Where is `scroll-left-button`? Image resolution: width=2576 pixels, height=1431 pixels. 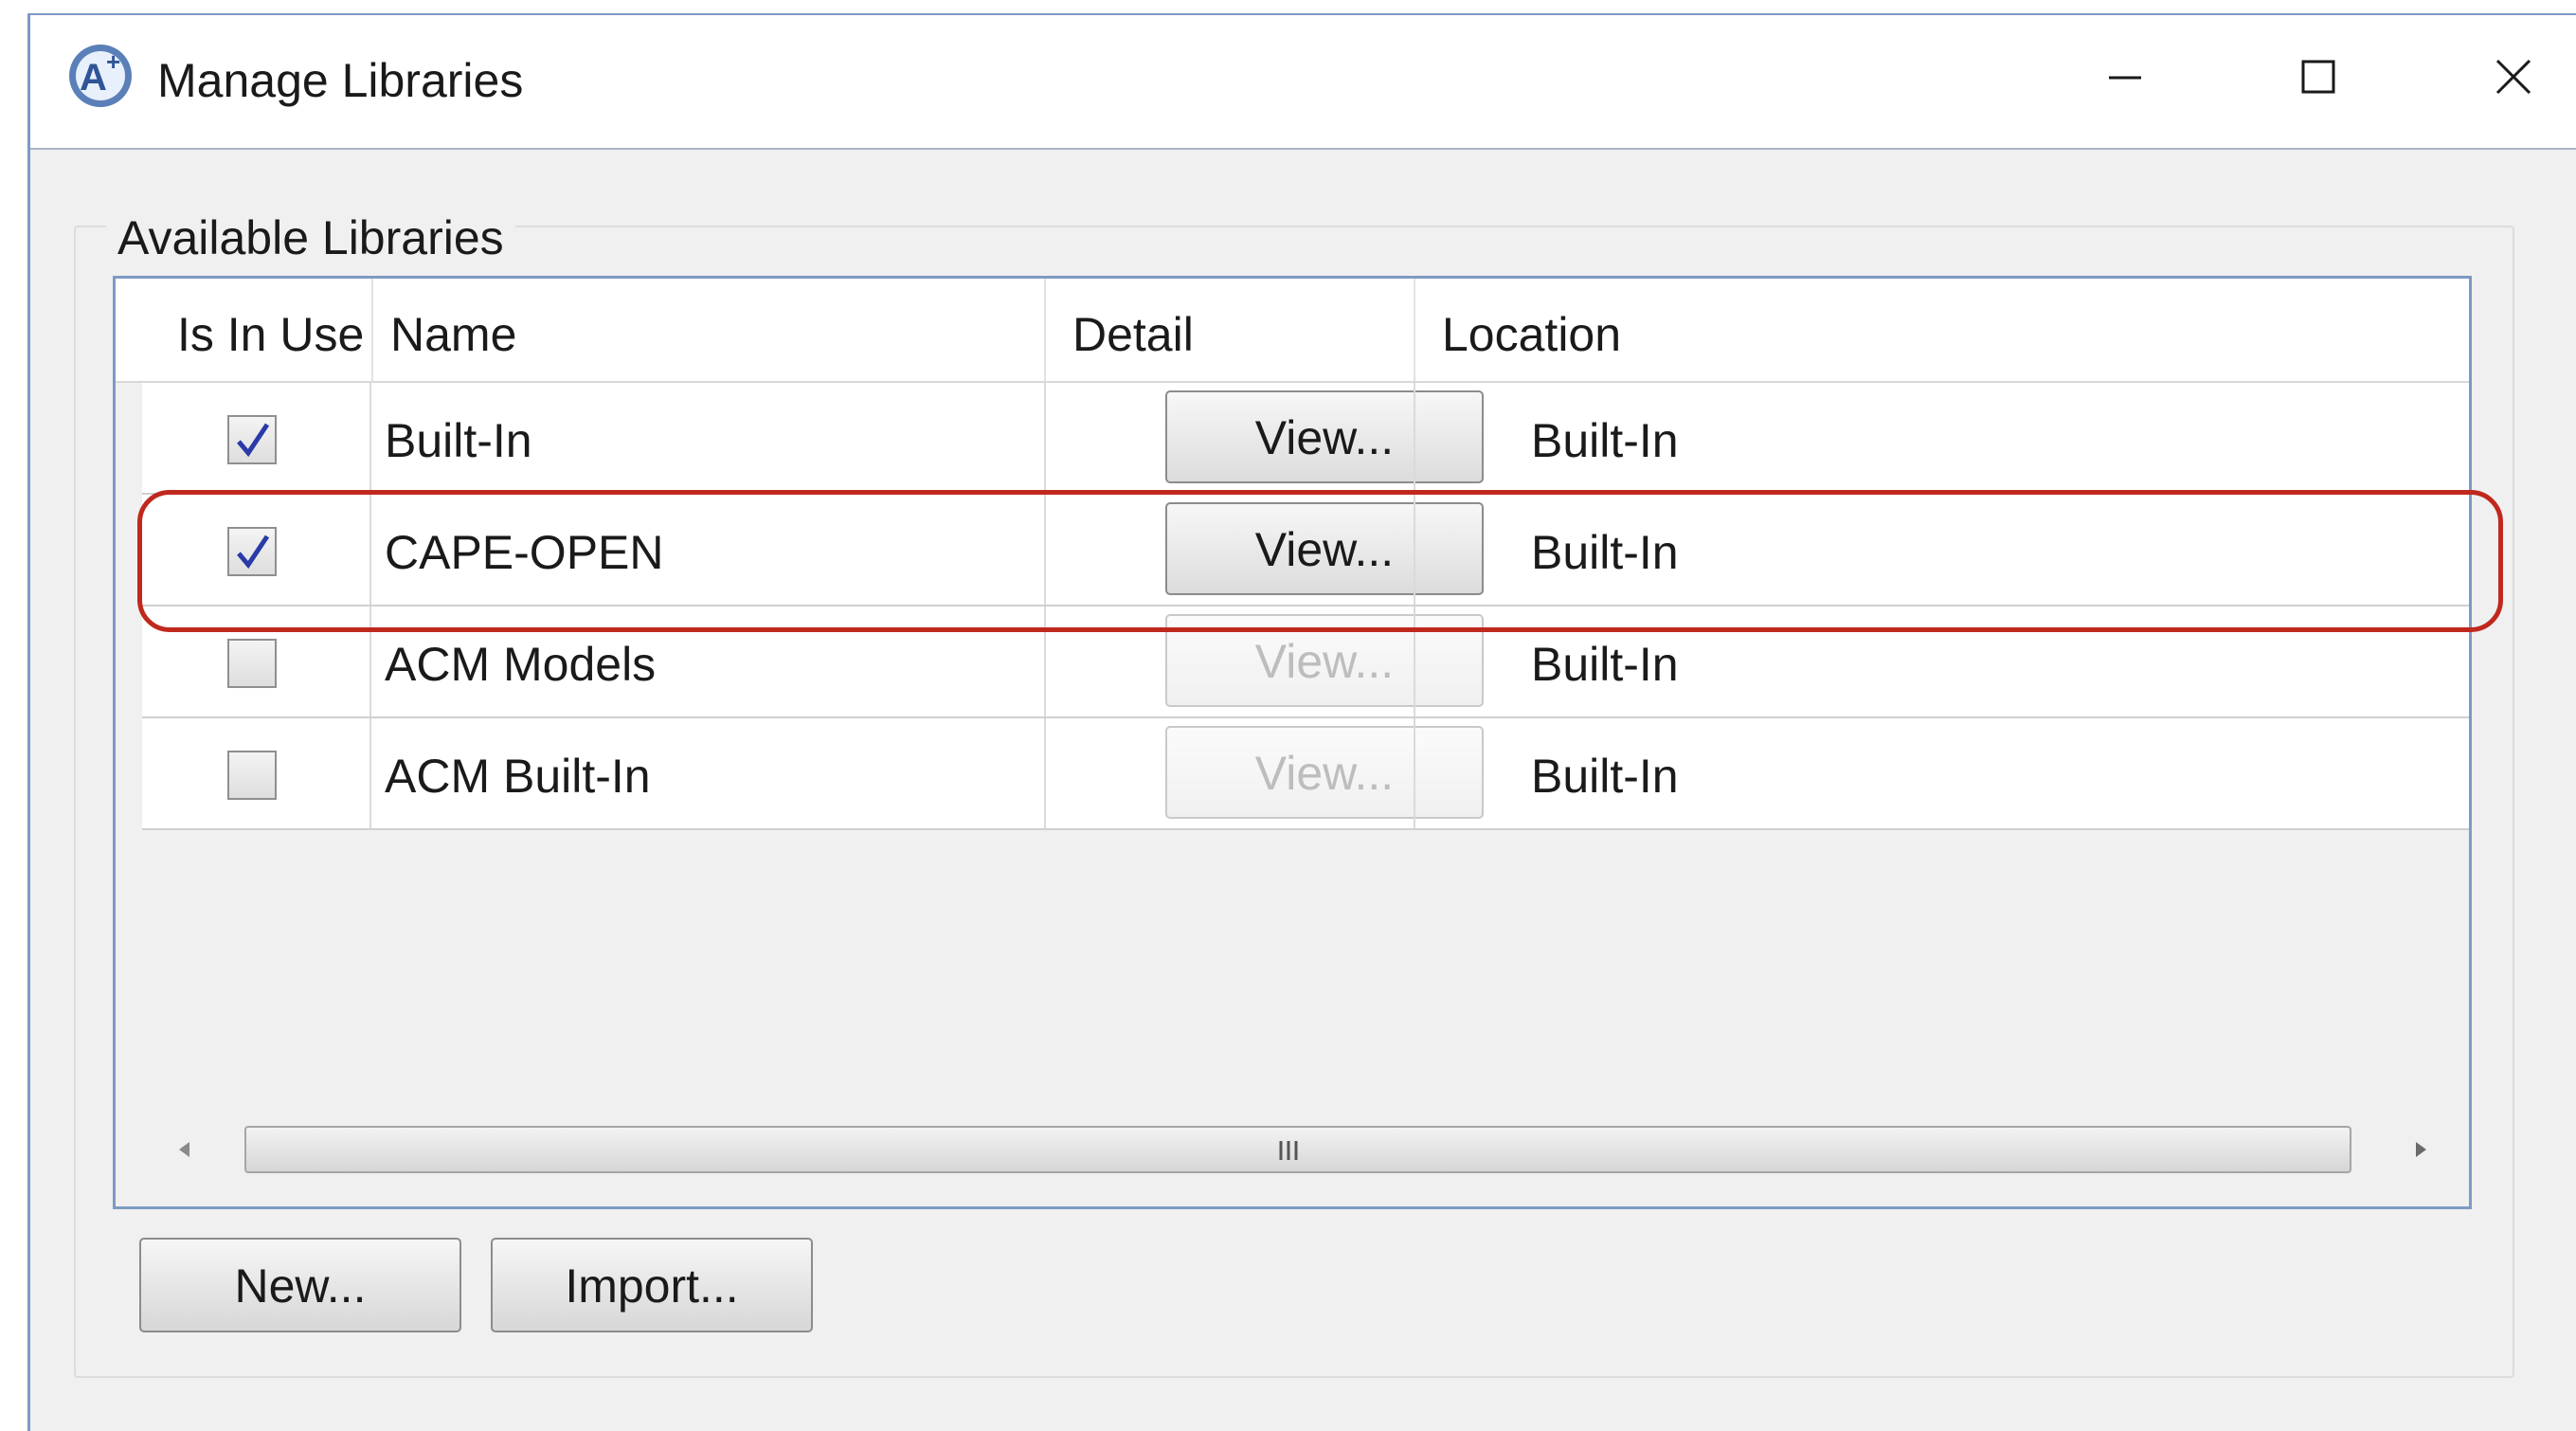 scroll-left-button is located at coordinates (185, 1149).